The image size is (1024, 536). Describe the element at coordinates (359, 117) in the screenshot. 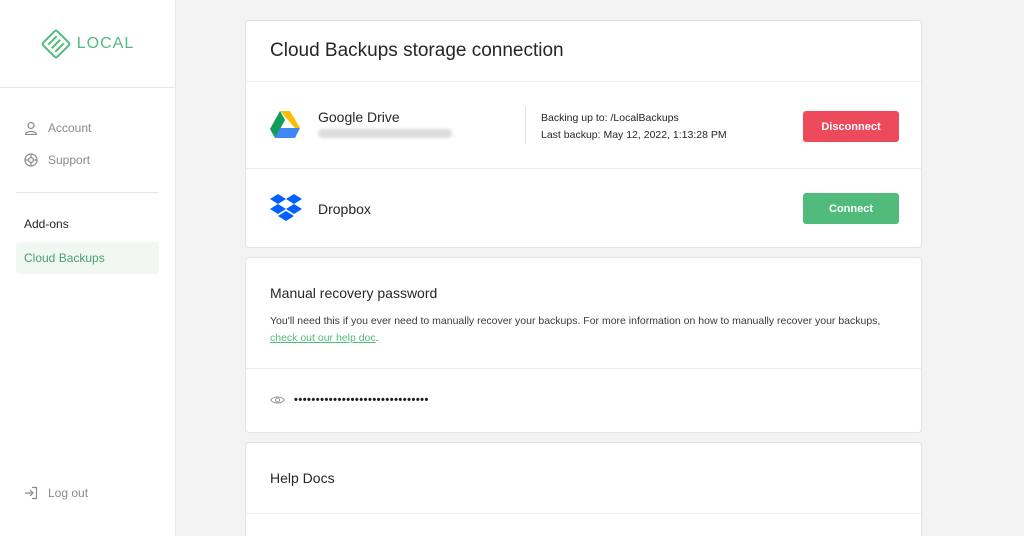

I see `provider-name: Google Drive` at that location.